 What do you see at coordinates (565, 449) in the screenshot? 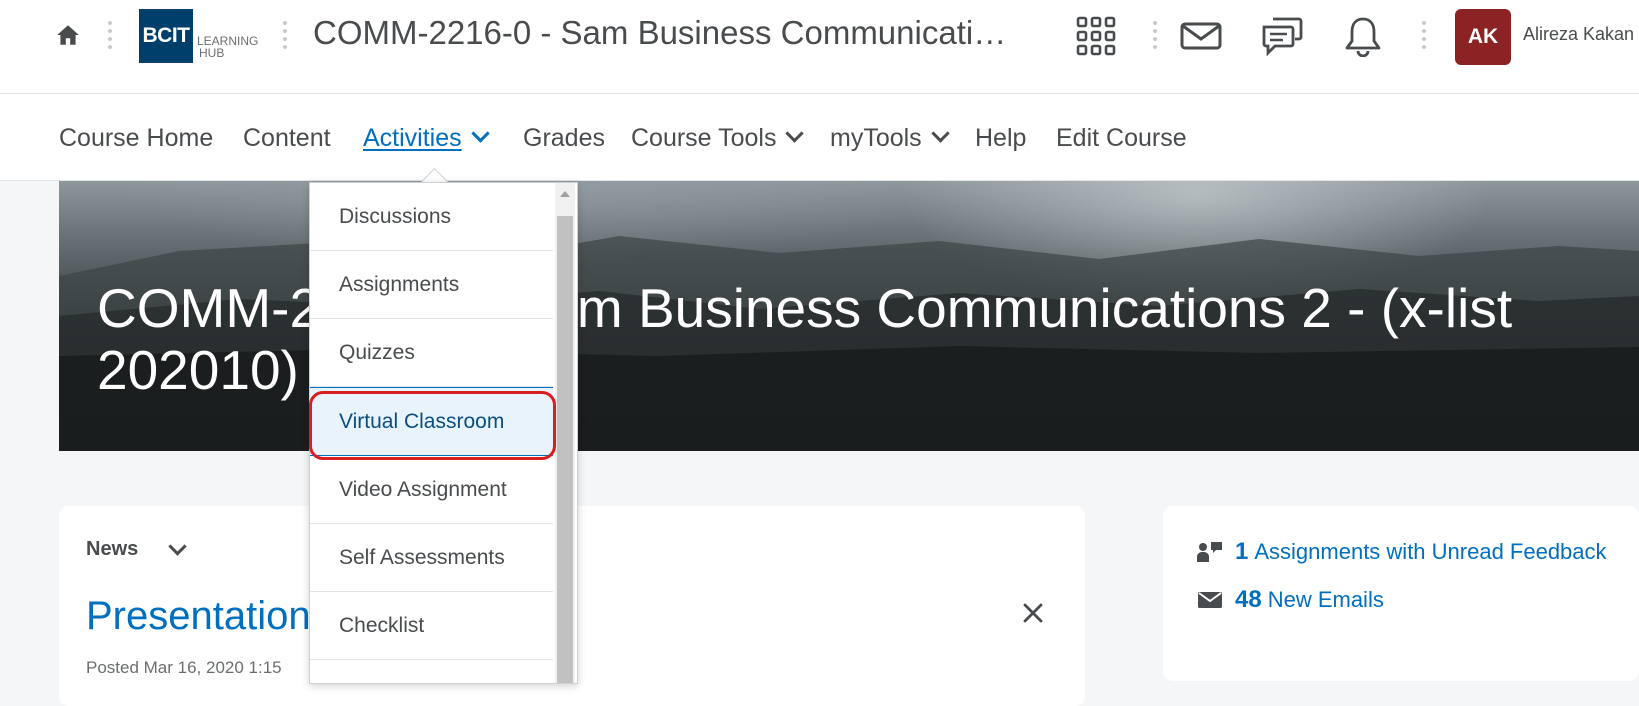
I see `scrollbar-thumb` at bounding box center [565, 449].